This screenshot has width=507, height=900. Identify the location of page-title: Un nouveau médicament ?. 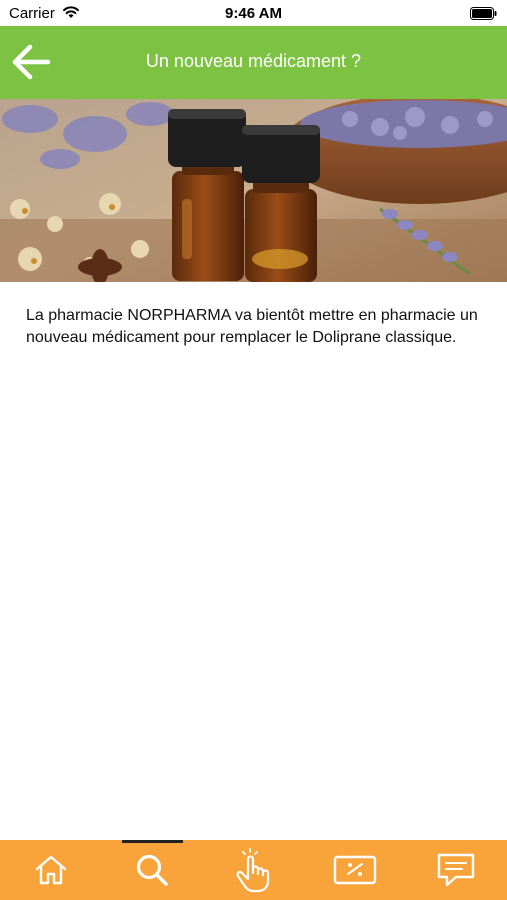
(253, 61).